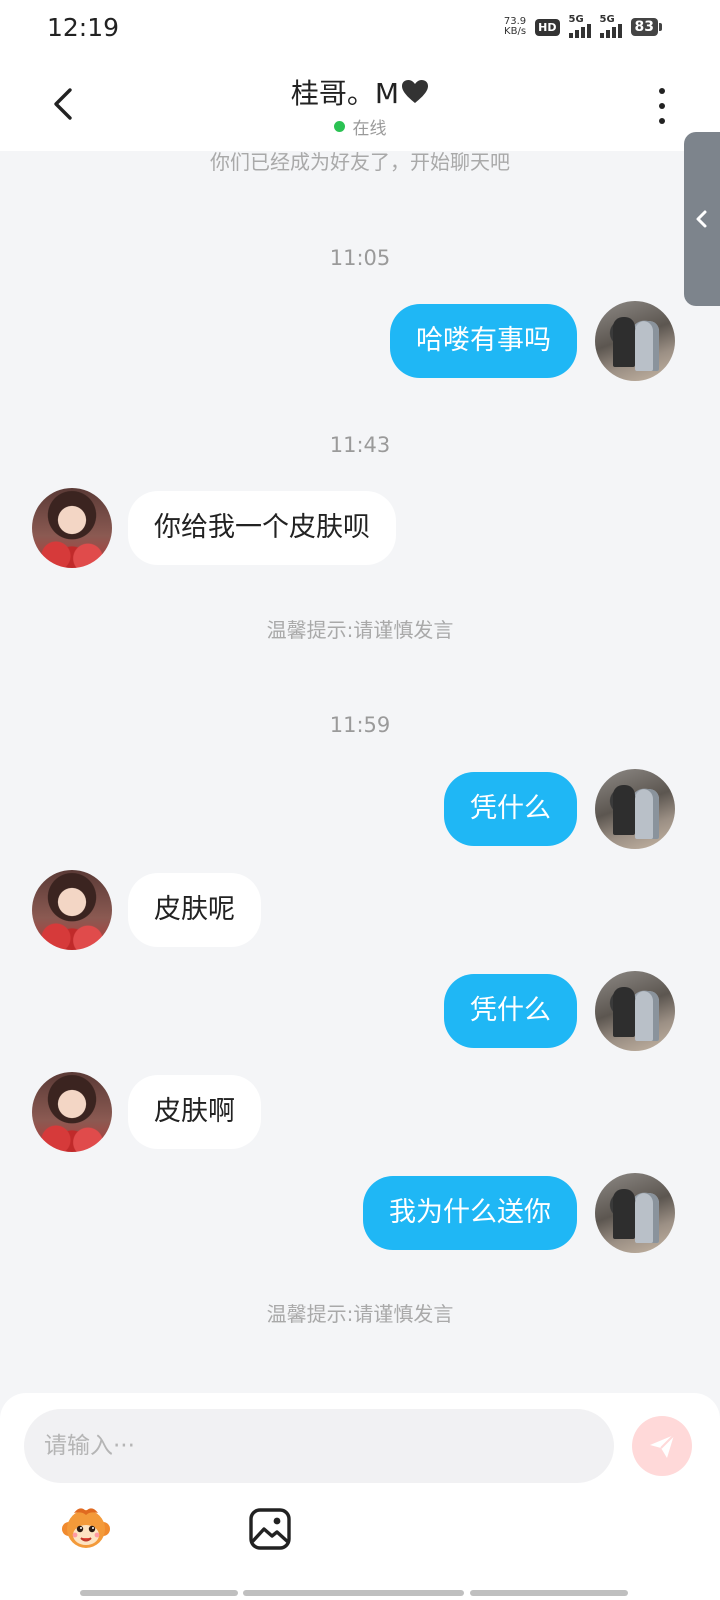 This screenshot has height=1600, width=720. What do you see at coordinates (360, 28) in the screenshot?
I see `status-bar: 12:19 73.9 KB/s HD 5G 5G 83` at bounding box center [360, 28].